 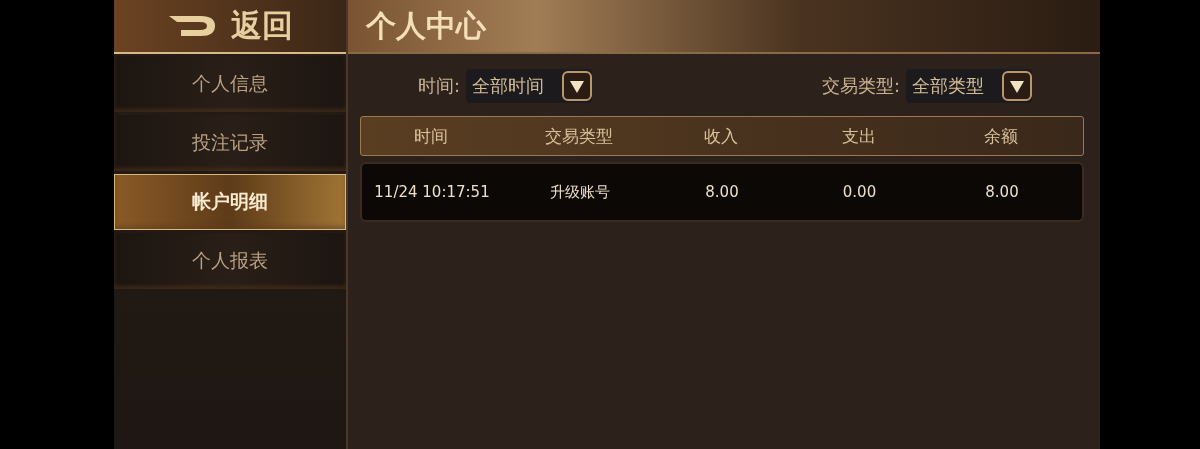 What do you see at coordinates (230, 27) in the screenshot?
I see `back-button: 返回` at bounding box center [230, 27].